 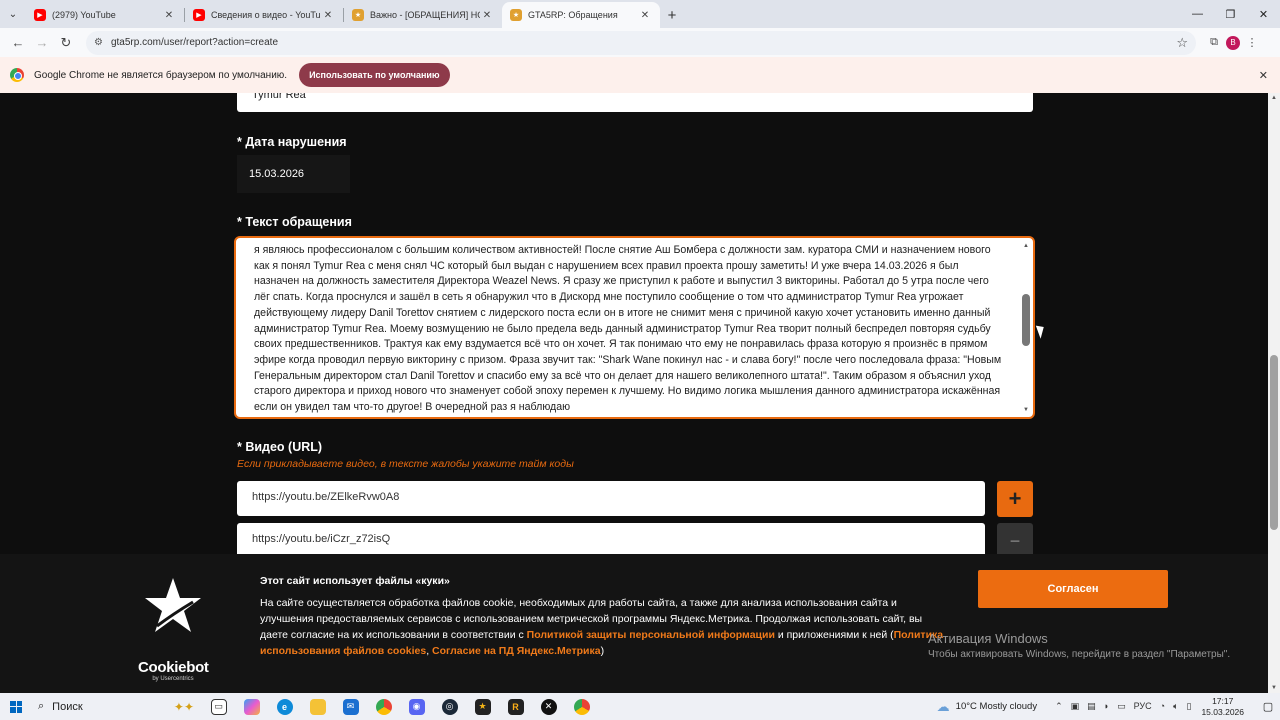 I want to click on extensions-icon: ⧉, so click(x=1214, y=43).